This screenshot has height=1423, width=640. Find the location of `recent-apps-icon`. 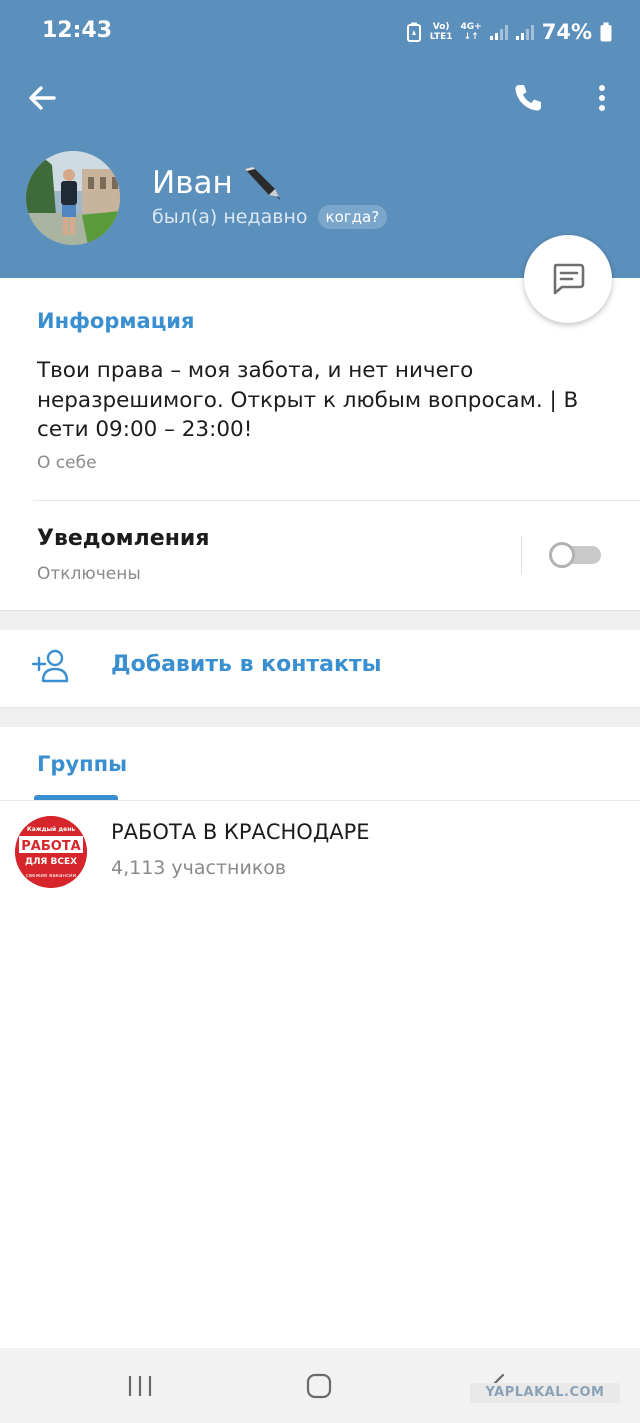

recent-apps-icon is located at coordinates (140, 1386).